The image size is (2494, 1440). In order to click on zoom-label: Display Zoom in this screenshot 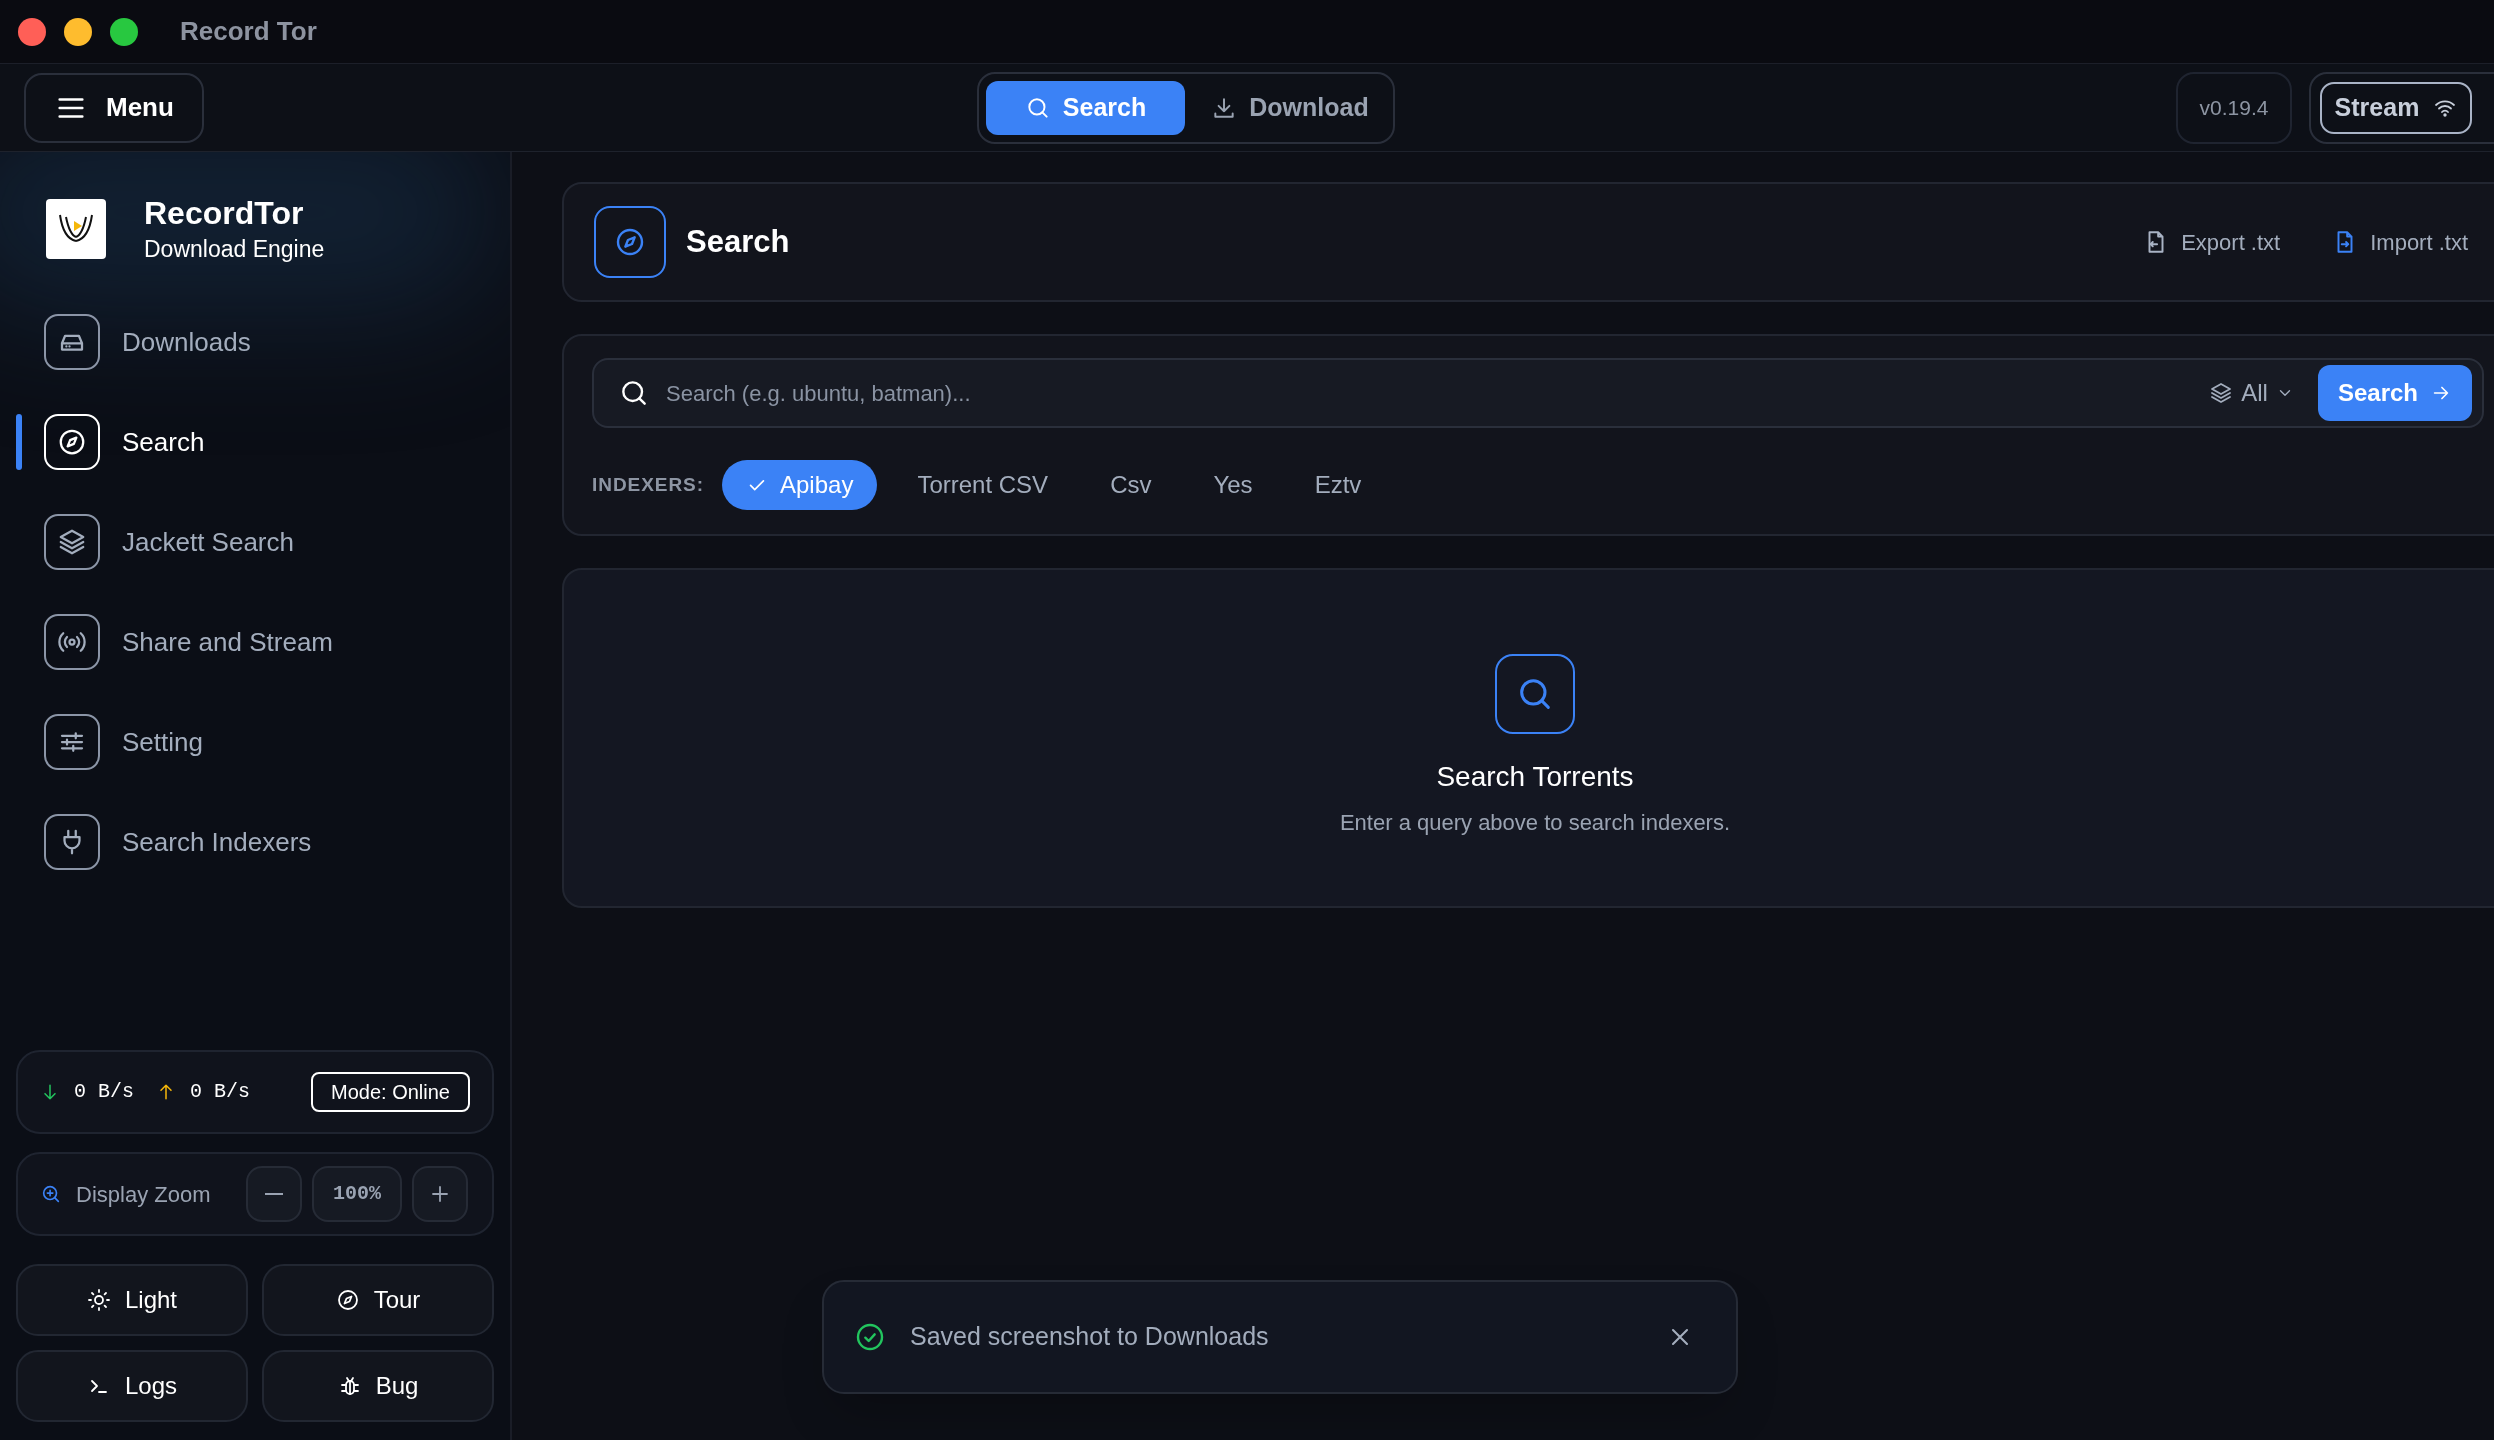, I will do `click(143, 1194)`.